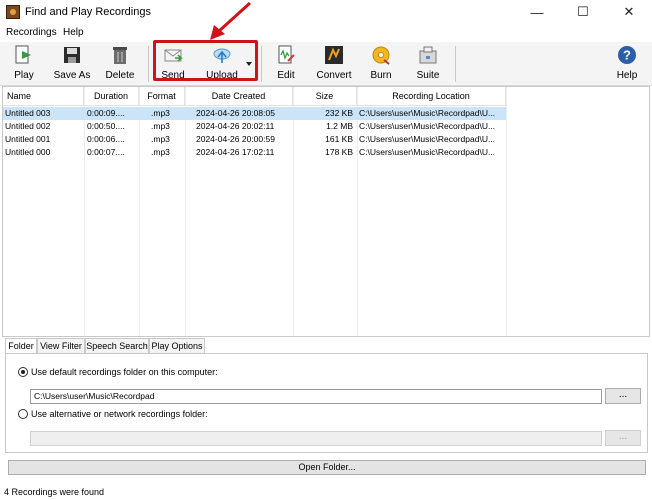 The height and width of the screenshot is (500, 652). Describe the element at coordinates (316, 396) in the screenshot. I see `default-folder-path-field: C:\Users\user\Music\Recordpad` at that location.